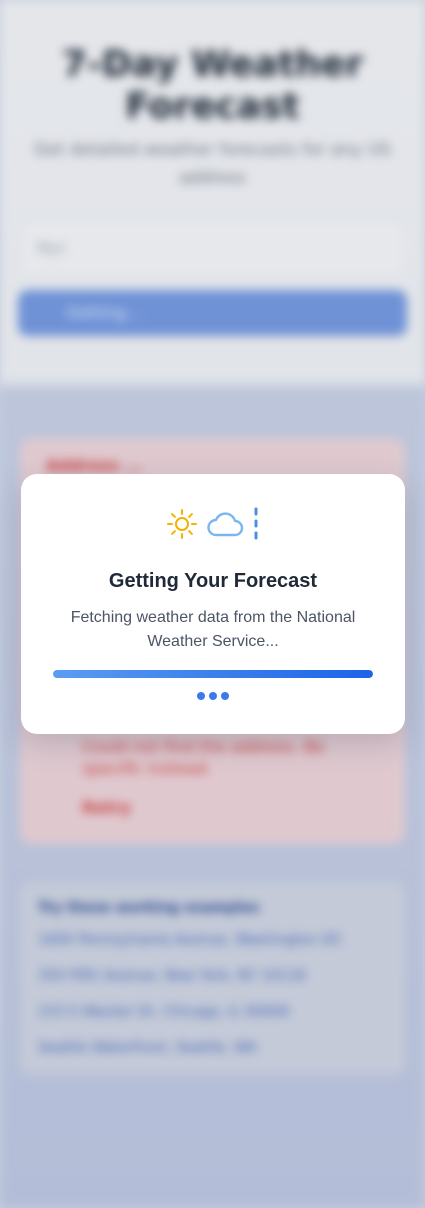 This screenshot has height=1208, width=425. What do you see at coordinates (190, 940) in the screenshot?
I see `example-item: 1600 Pennsylvania Avenue, Washington DC` at bounding box center [190, 940].